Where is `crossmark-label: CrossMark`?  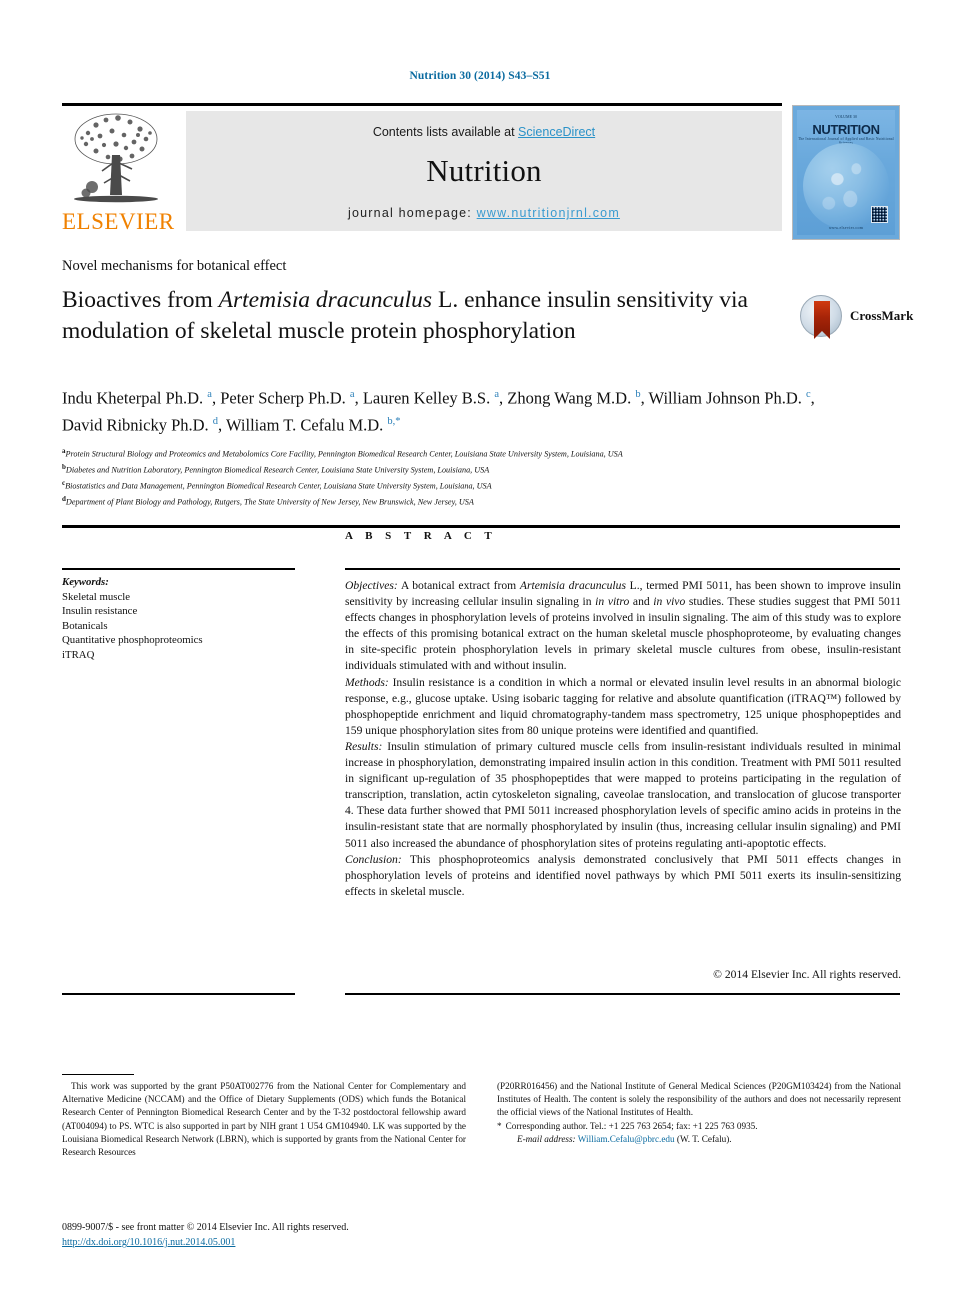 crossmark-label: CrossMark is located at coordinates (882, 315).